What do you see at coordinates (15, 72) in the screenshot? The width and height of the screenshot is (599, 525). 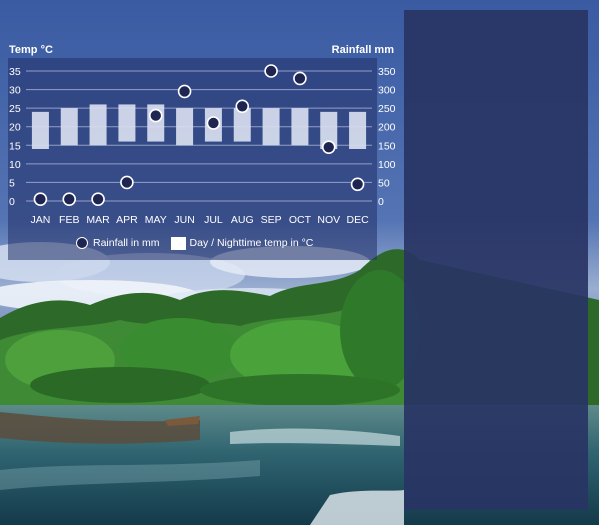 I see `left-tick-label: 35` at bounding box center [15, 72].